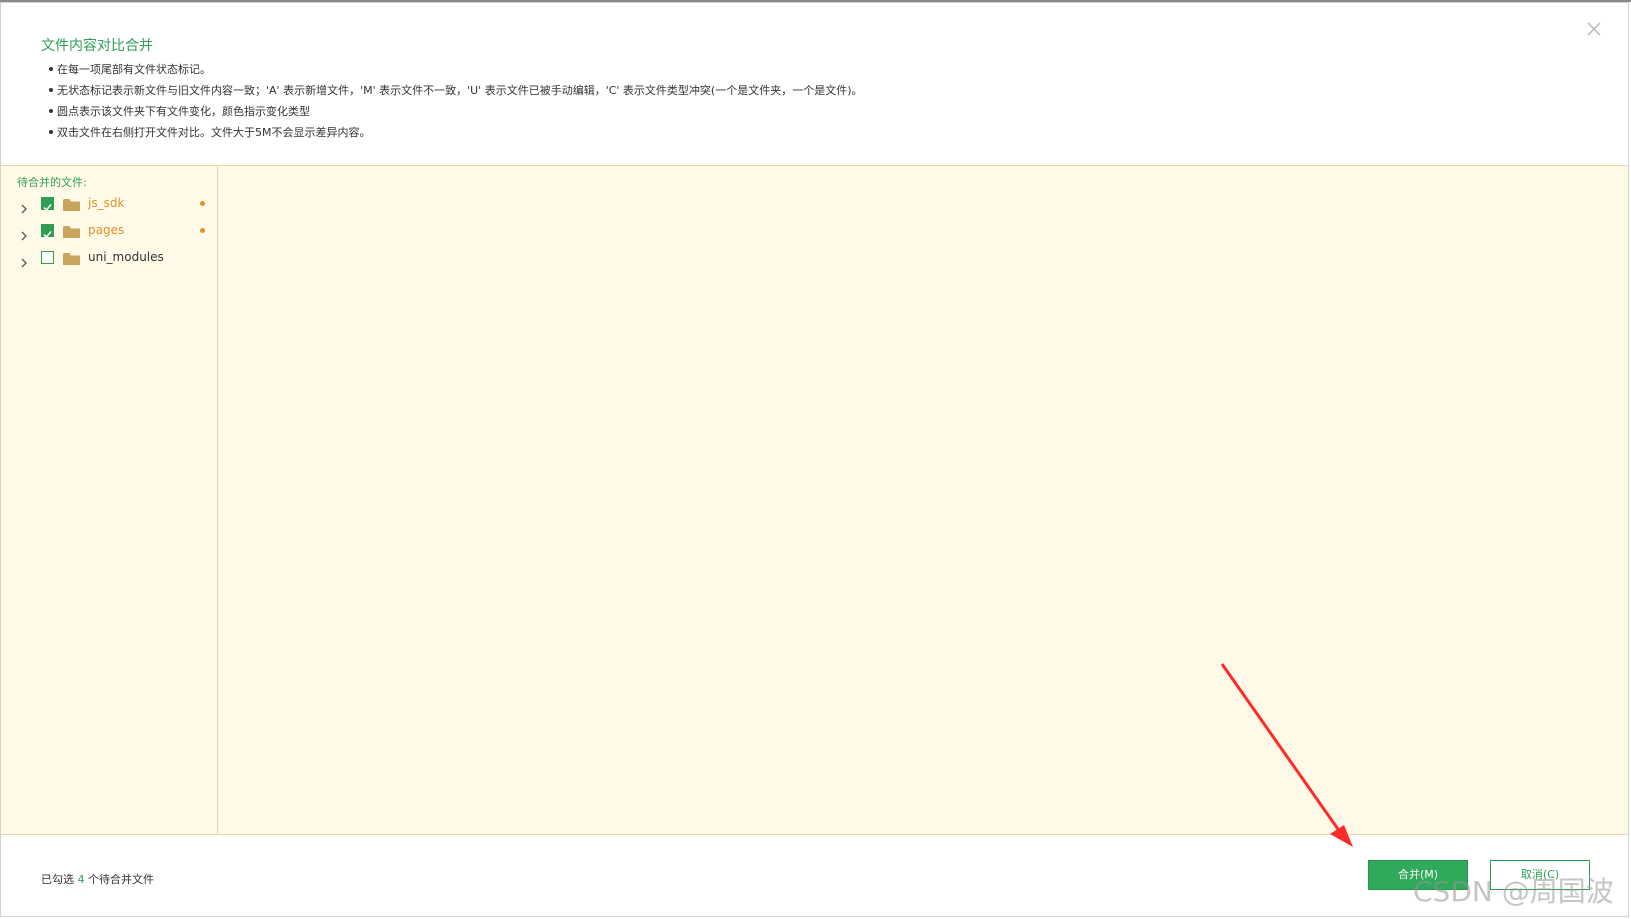 The height and width of the screenshot is (919, 1631). Describe the element at coordinates (183, 111) in the screenshot. I see `note-text: 圆点表示该文件夹下有文件变化，颜色指示变化类型` at that location.